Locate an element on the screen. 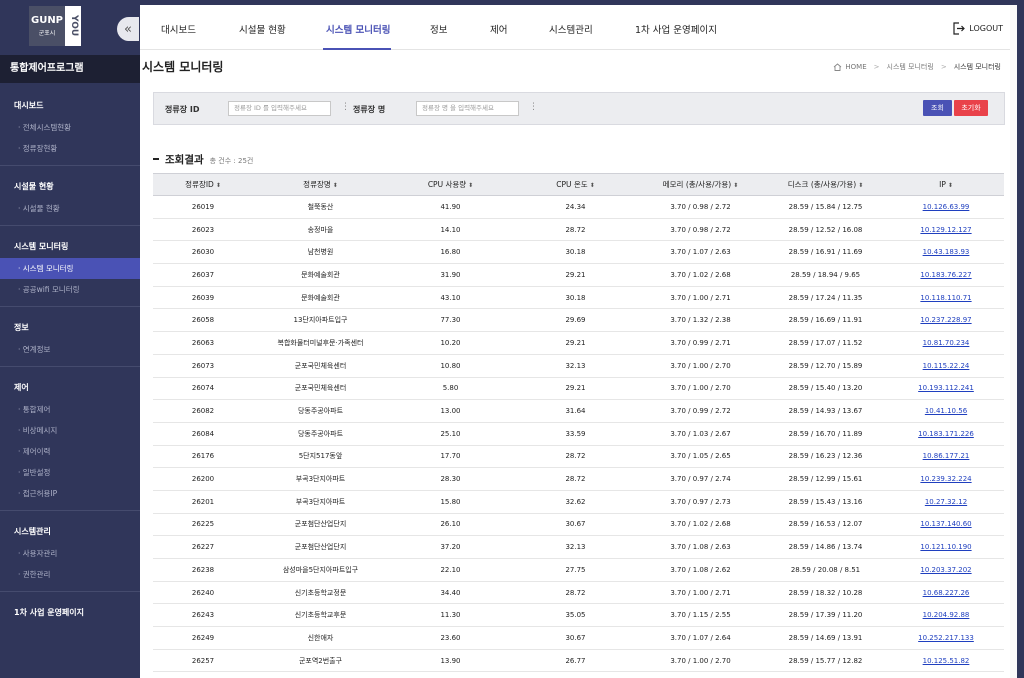  sidebar-group-title: 제어 is located at coordinates (70, 386).